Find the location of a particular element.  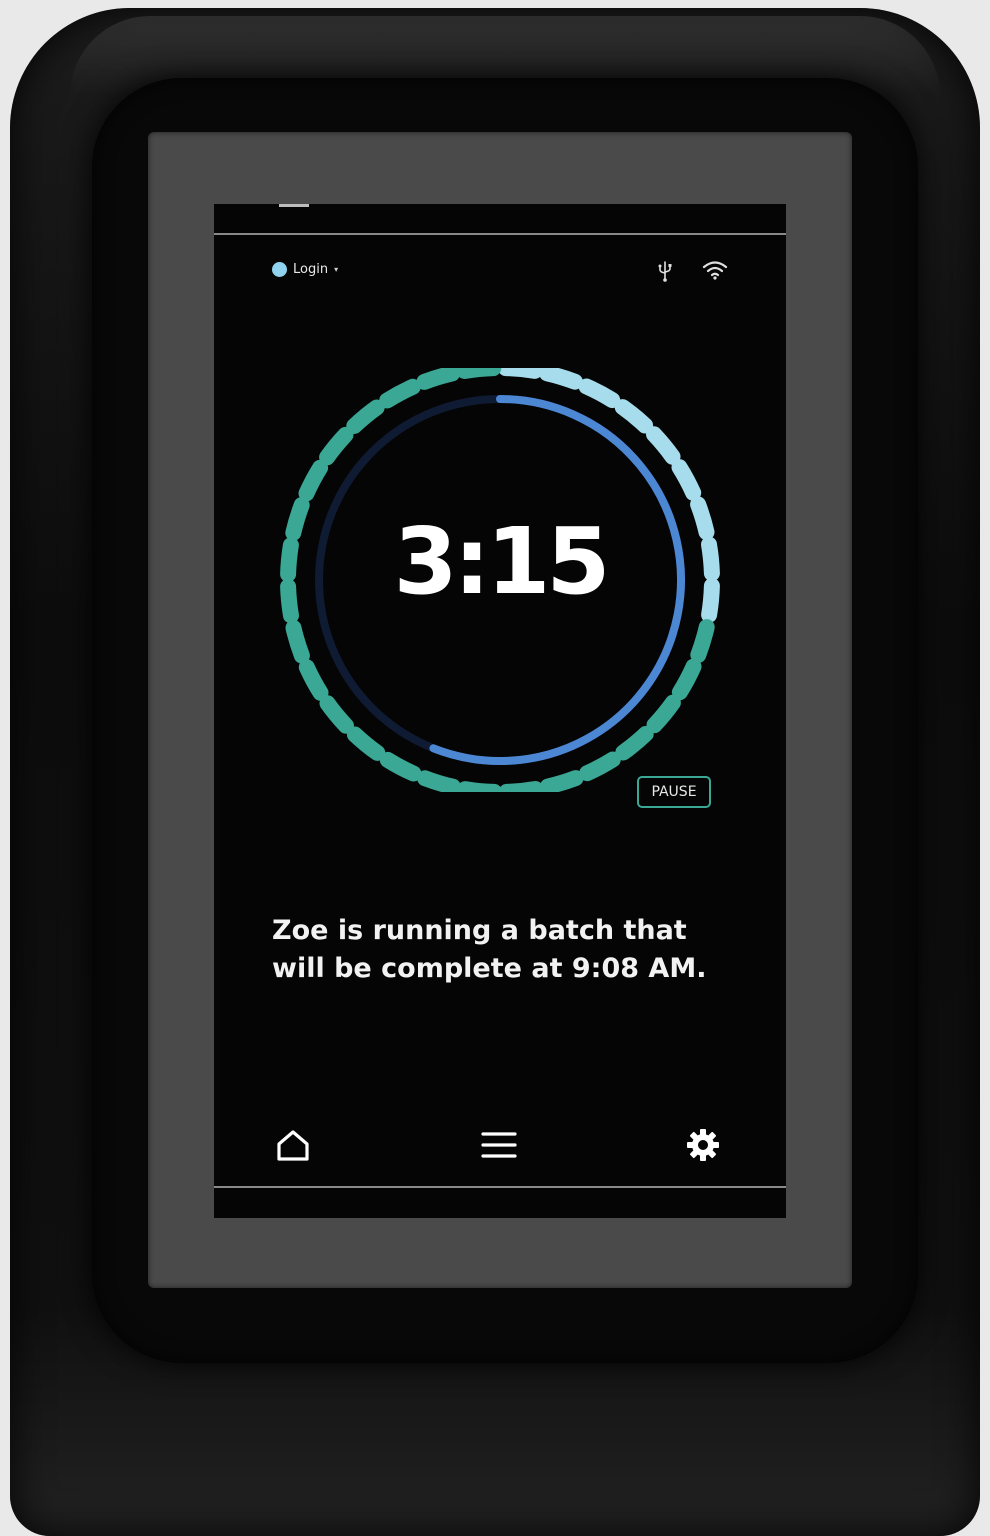

settings-button is located at coordinates (703, 1145).